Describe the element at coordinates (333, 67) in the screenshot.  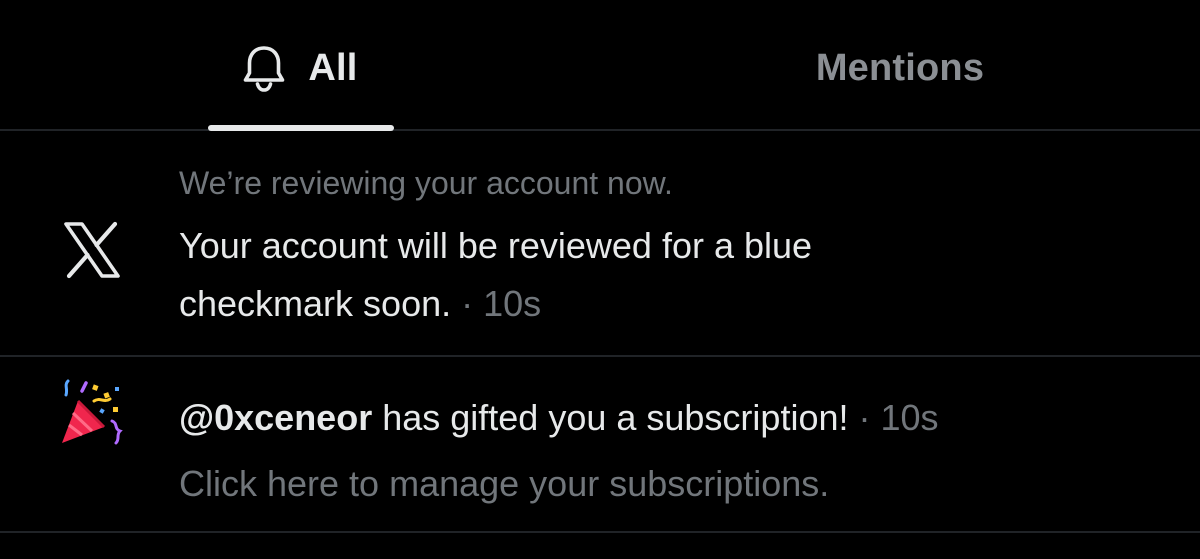
I see `tab-all-label: All` at that location.